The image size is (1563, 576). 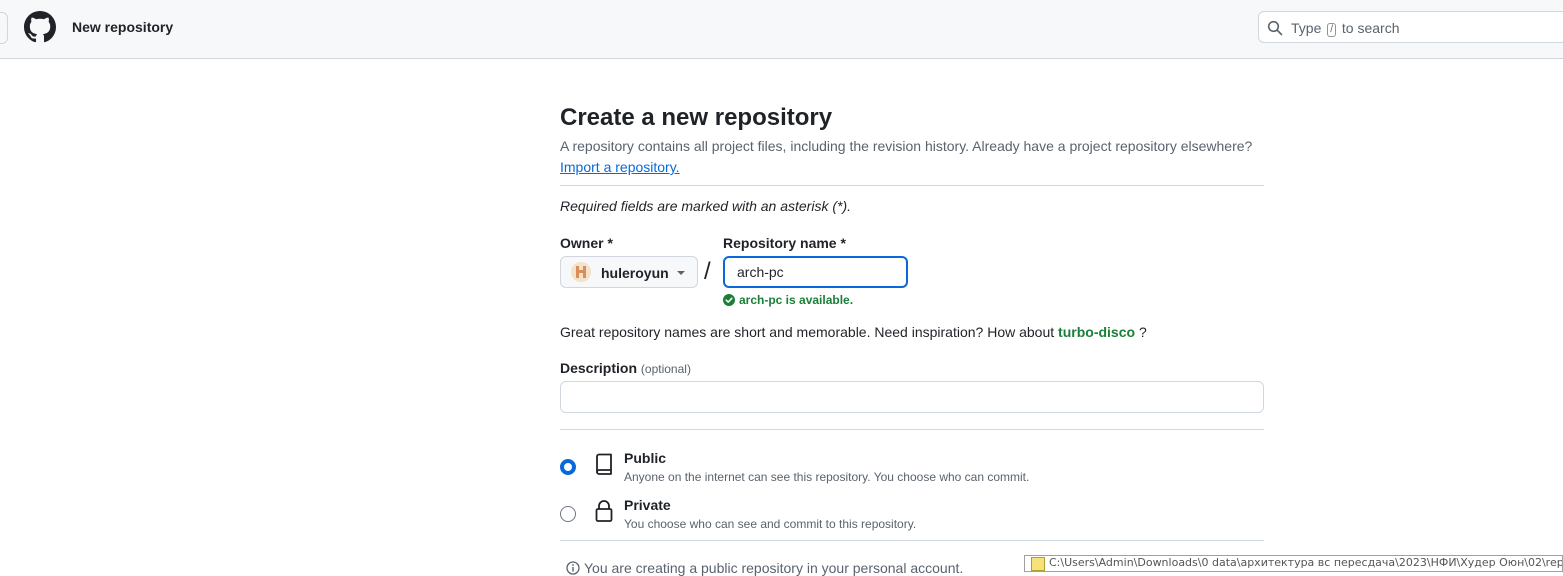 I want to click on suggested-name-button: turbo-disco, so click(x=1096, y=332).